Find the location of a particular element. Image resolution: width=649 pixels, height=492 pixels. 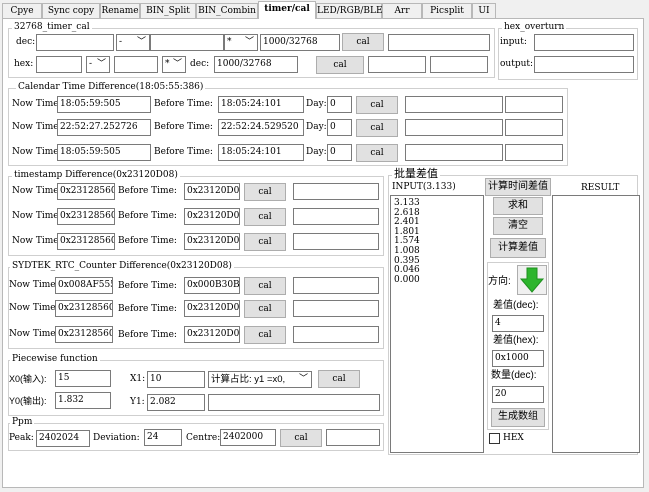

hex-multiply-select: * ﹀ is located at coordinates (174, 64).